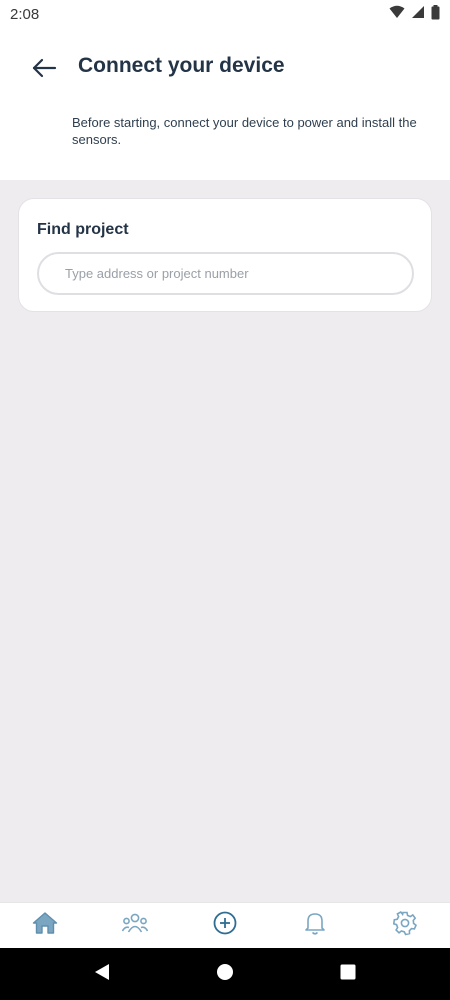 This screenshot has width=450, height=1000. What do you see at coordinates (25, 14) in the screenshot?
I see `status-time: 2:08` at bounding box center [25, 14].